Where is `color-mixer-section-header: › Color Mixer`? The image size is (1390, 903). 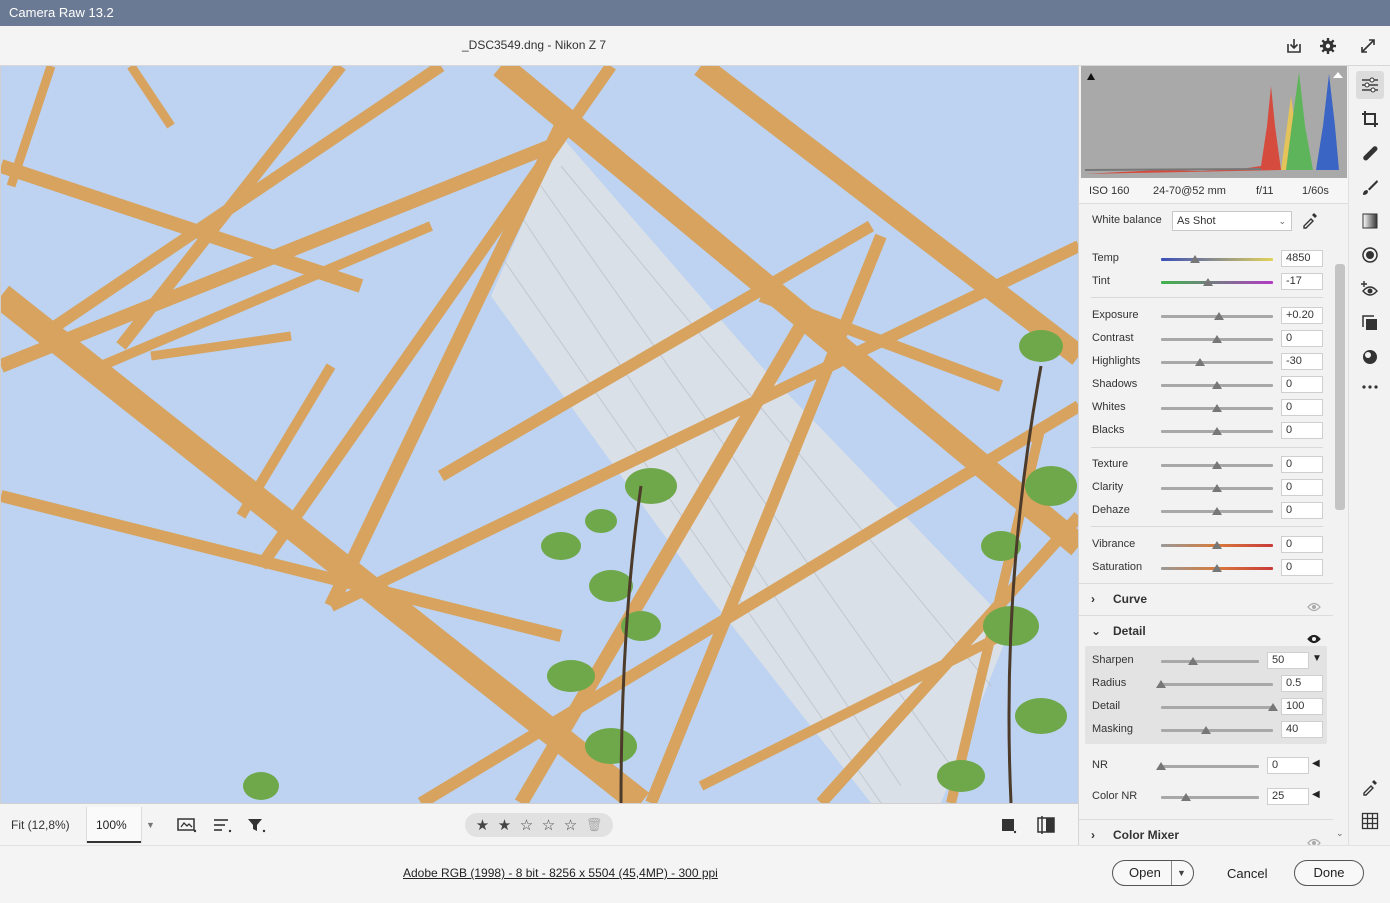
color-mixer-section-header: › Color Mixer is located at coordinates (1206, 832).